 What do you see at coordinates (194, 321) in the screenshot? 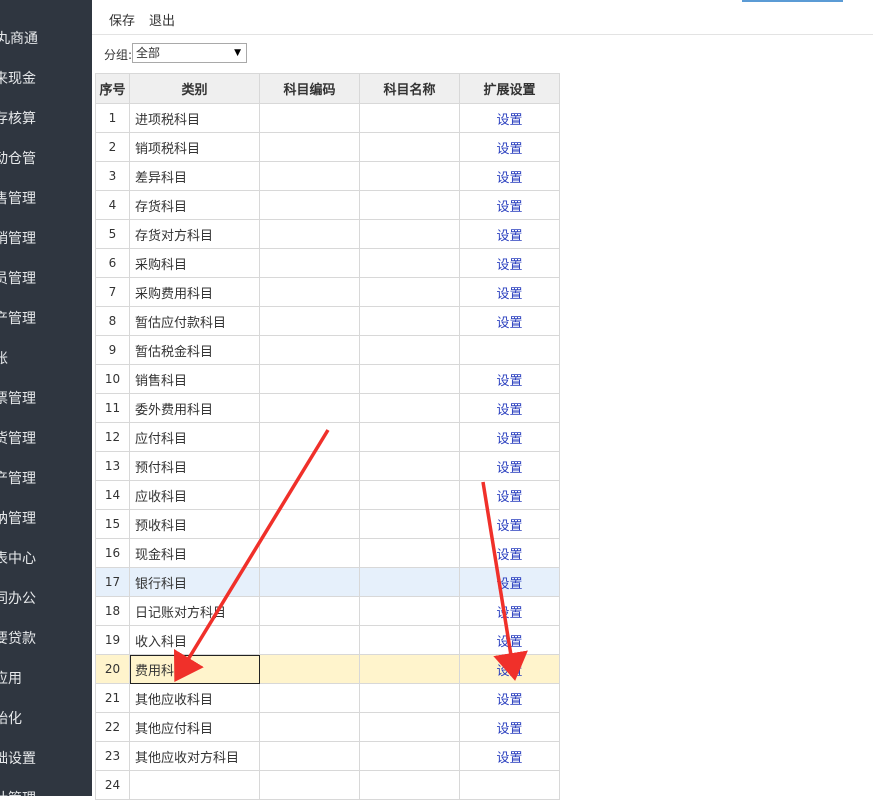
I see `category-cell: 暂估应付款科目` at bounding box center [194, 321].